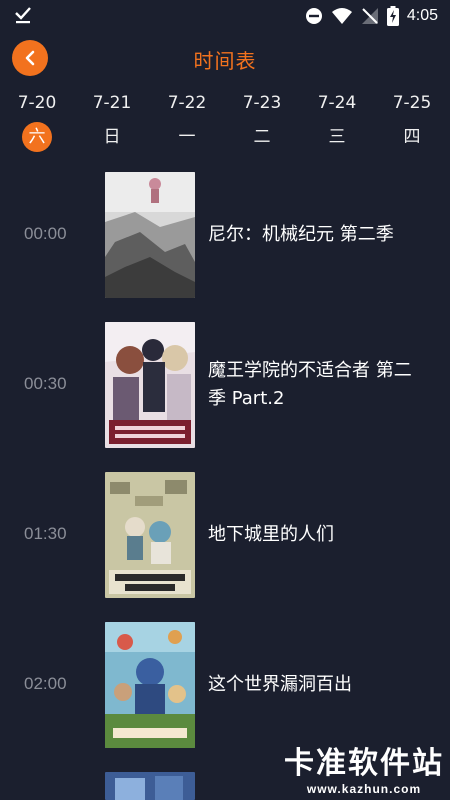  Describe the element at coordinates (112, 137) in the screenshot. I see `day-weekday: 日` at that location.